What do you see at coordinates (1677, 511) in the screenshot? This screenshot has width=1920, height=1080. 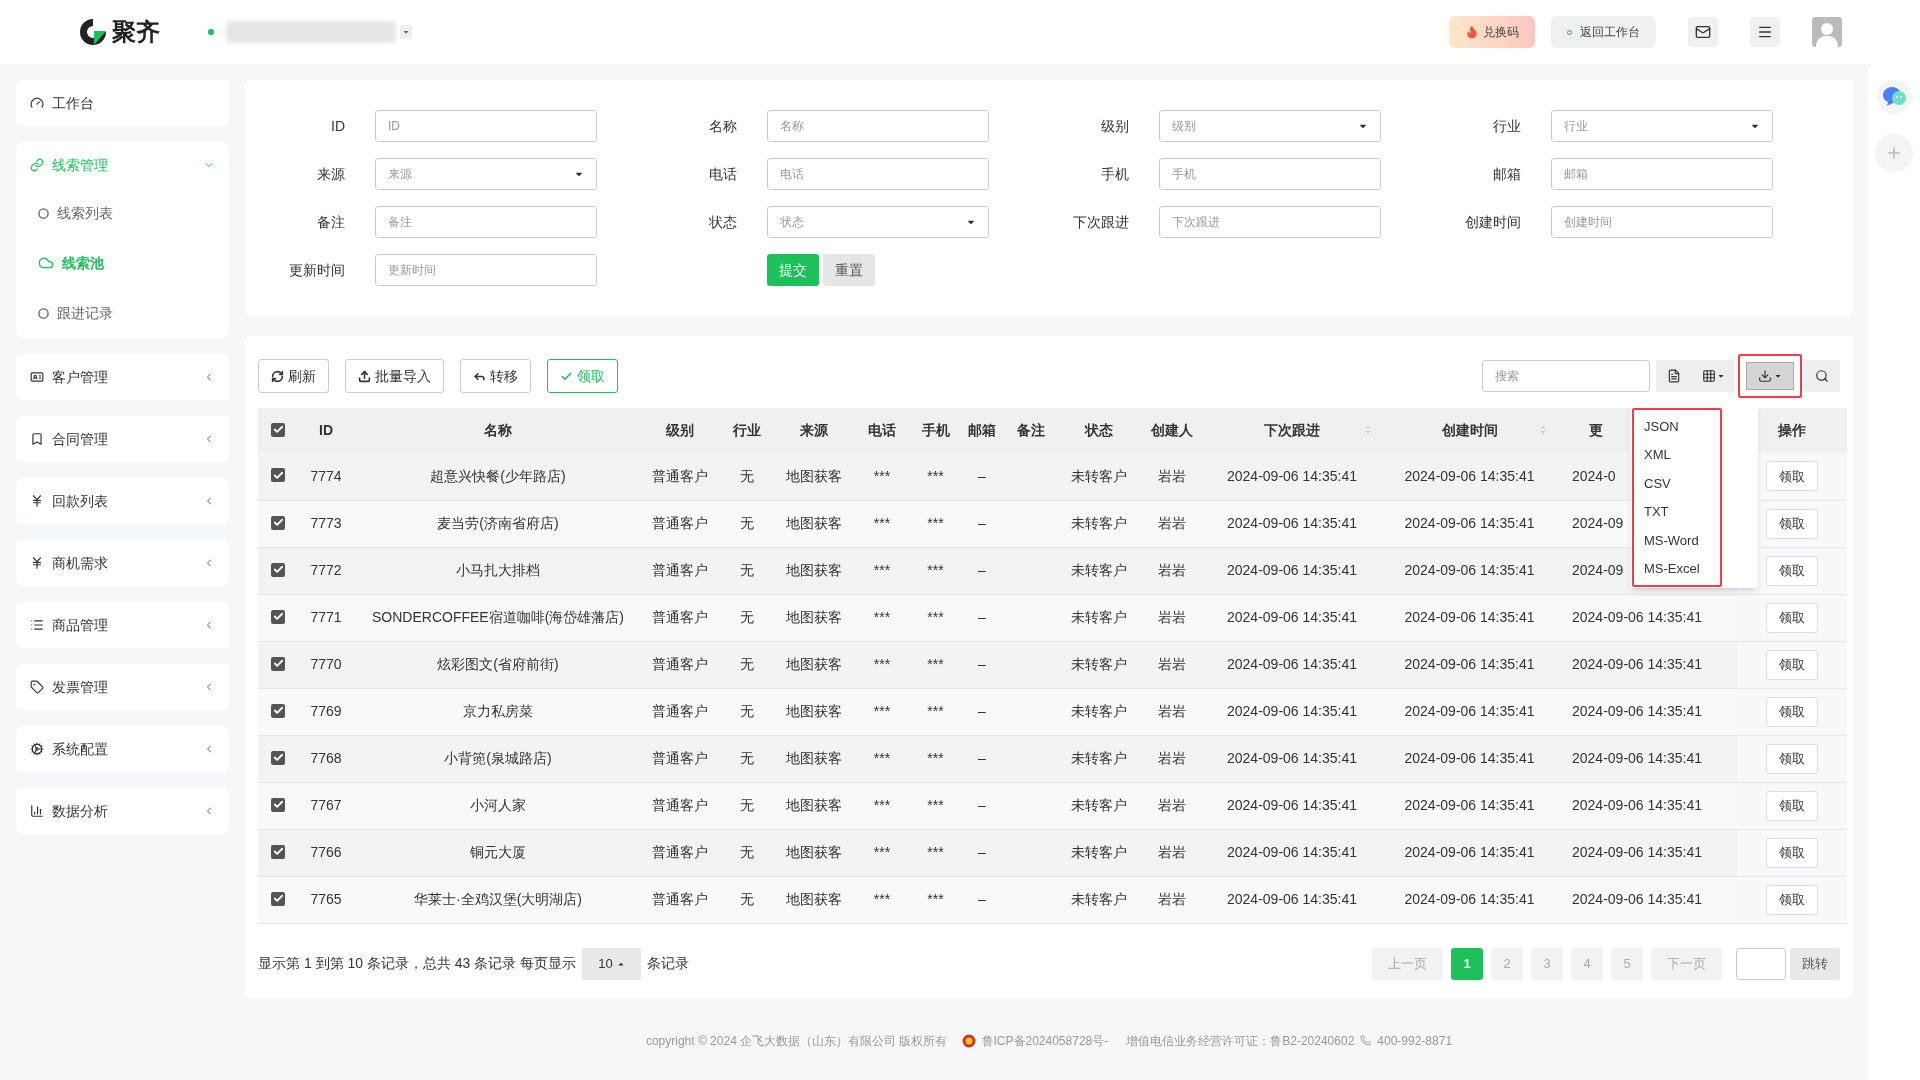 I see `menu-item: TXT` at bounding box center [1677, 511].